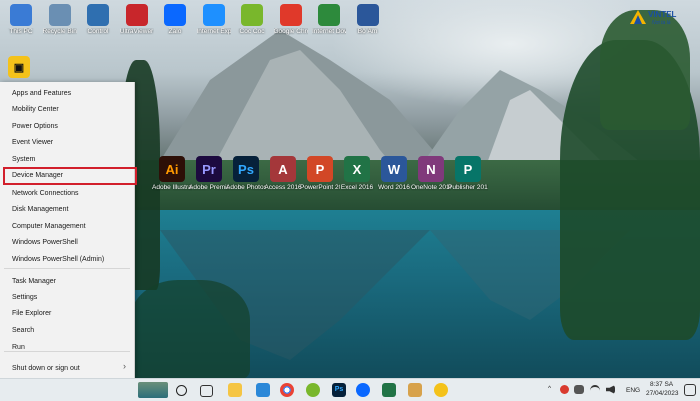  What do you see at coordinates (175, 15) in the screenshot?
I see `zalo-icon` at bounding box center [175, 15].